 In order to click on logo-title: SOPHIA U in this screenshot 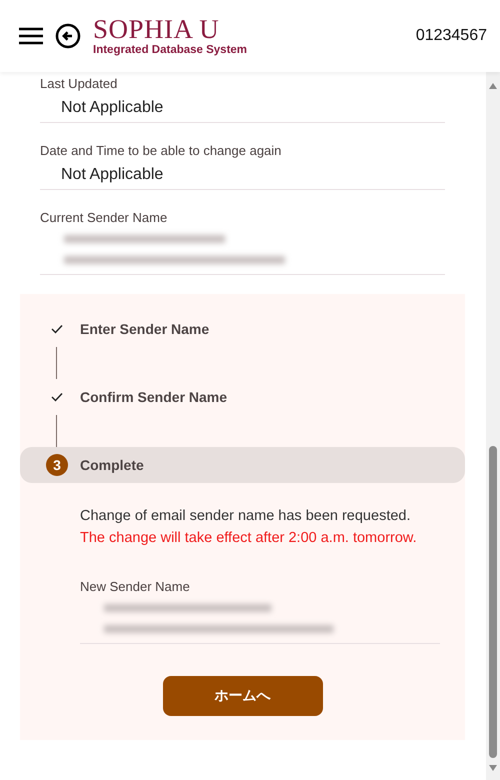, I will do `click(156, 29)`.